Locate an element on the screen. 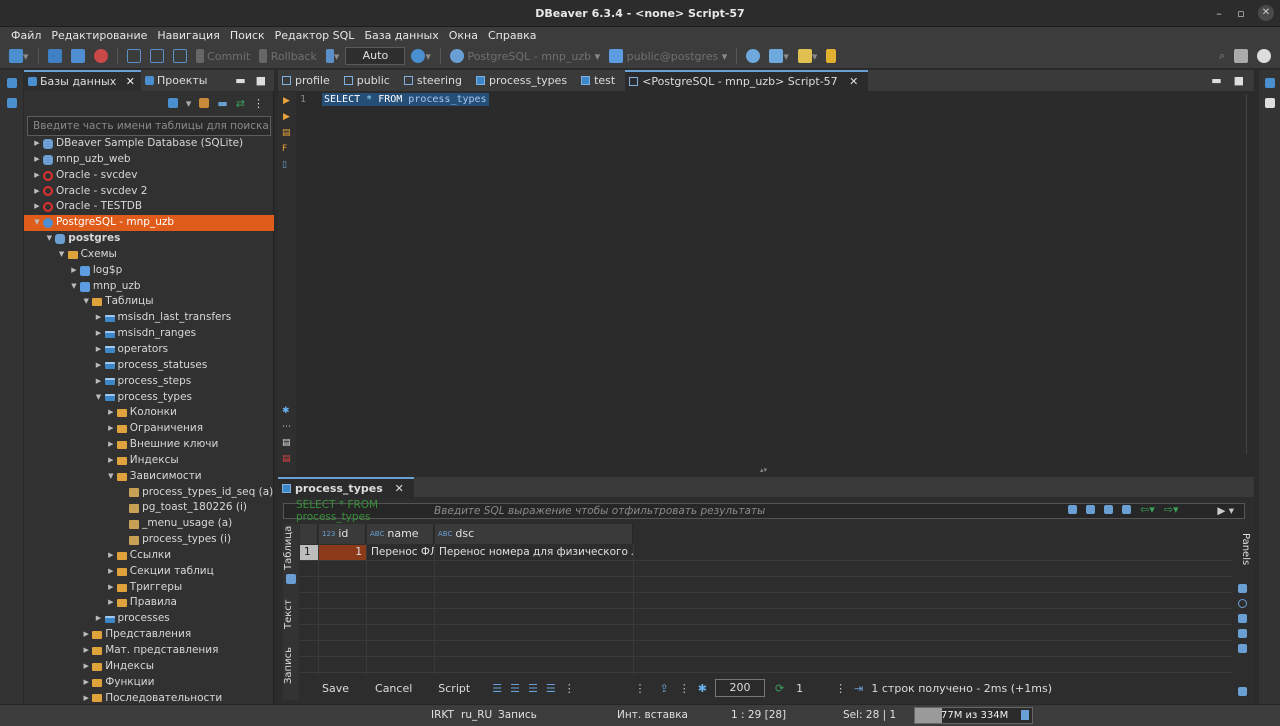  tree-node: ▼ postgres is located at coordinates (149, 239).